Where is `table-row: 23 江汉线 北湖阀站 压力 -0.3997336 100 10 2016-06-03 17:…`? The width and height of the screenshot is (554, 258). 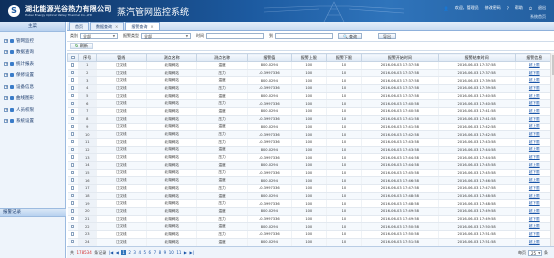
table-row: 23 江汉线 北湖阀站 压力 -0.3997336 100 10 2016-06-03 17:… is located at coordinates (310, 234).